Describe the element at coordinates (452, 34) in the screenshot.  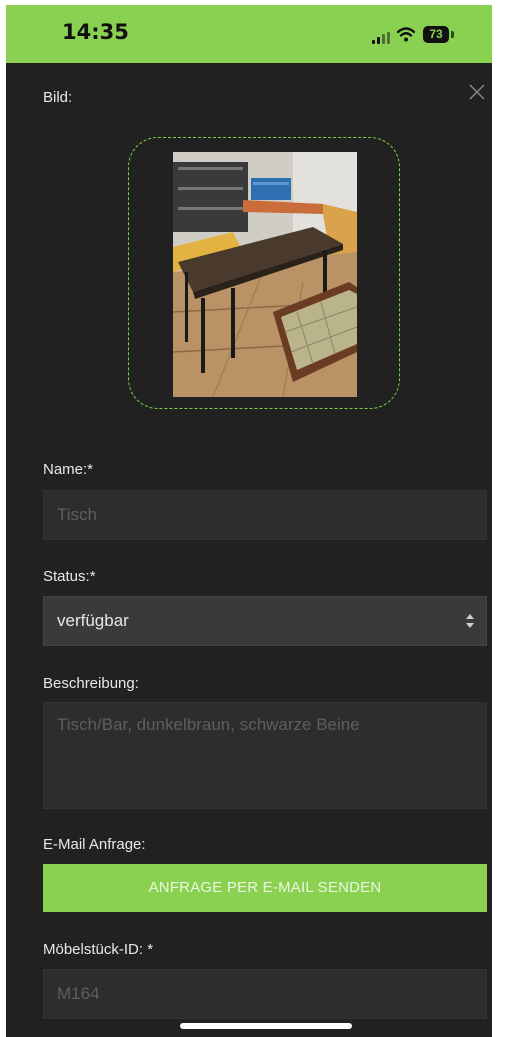
I see `battery-cap` at that location.